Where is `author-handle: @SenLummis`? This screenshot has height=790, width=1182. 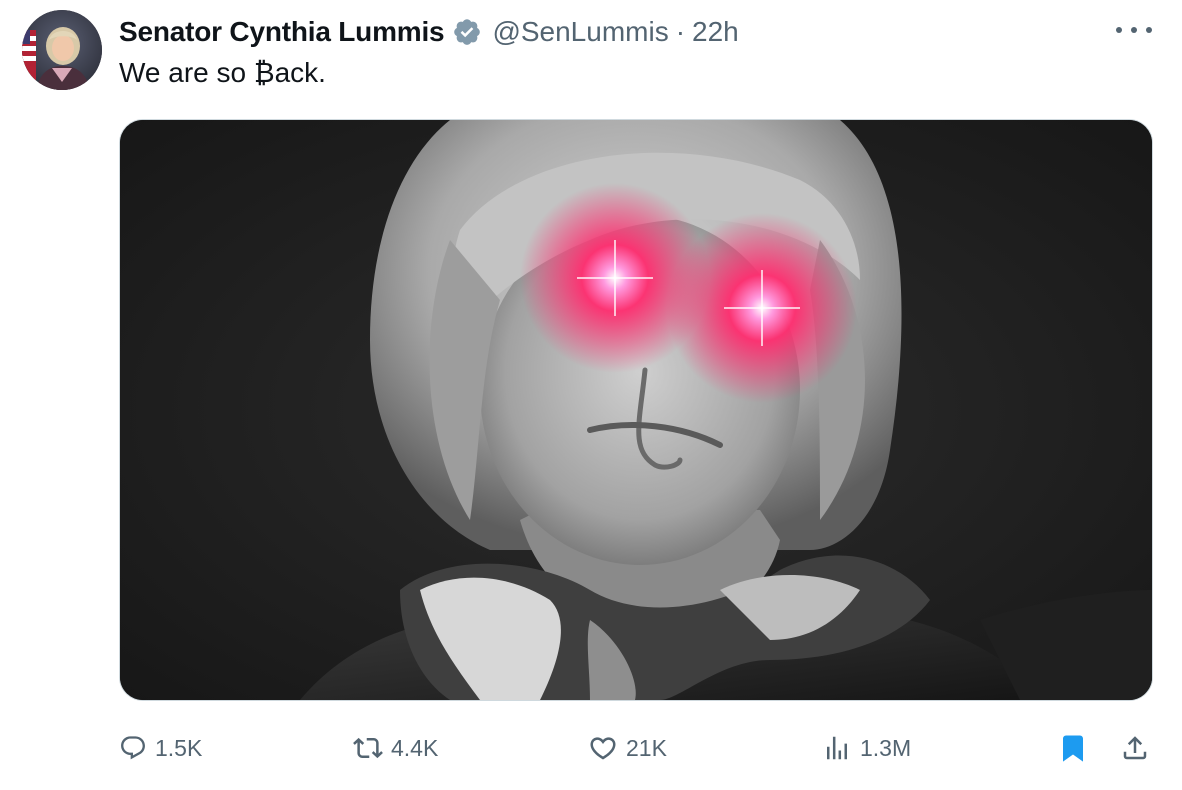 author-handle: @SenLummis is located at coordinates (580, 32).